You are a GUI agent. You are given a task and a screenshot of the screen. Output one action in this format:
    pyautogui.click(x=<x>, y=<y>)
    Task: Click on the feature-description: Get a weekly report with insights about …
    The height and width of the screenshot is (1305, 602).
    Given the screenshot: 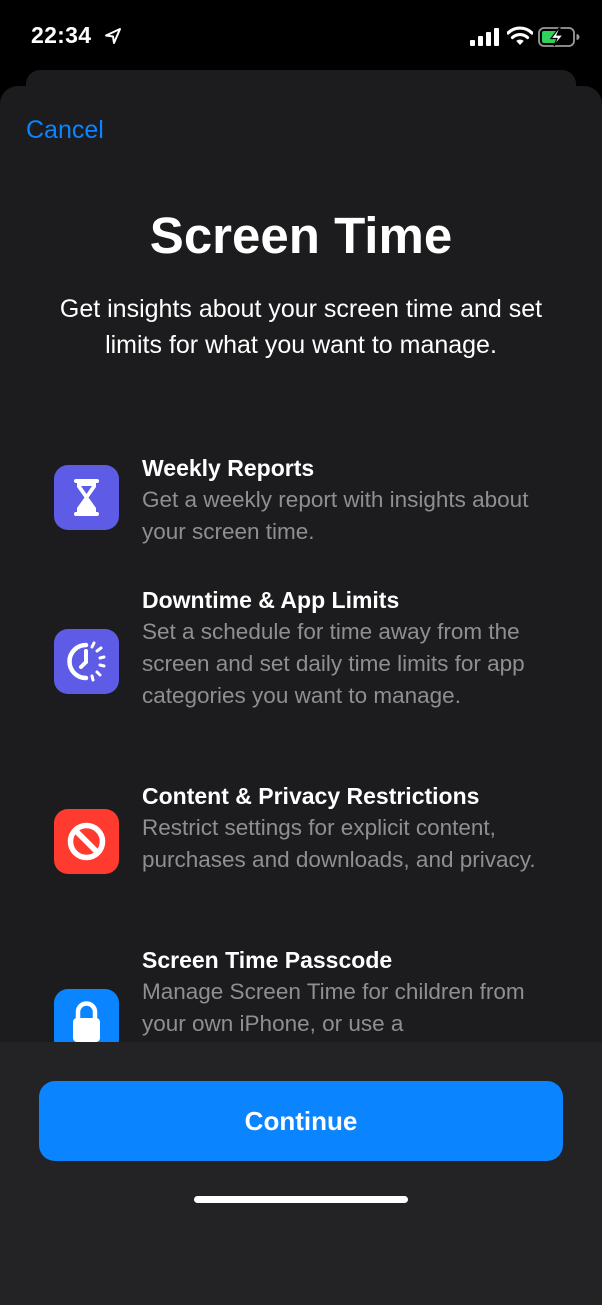 What is the action you would take?
    pyautogui.click(x=335, y=515)
    